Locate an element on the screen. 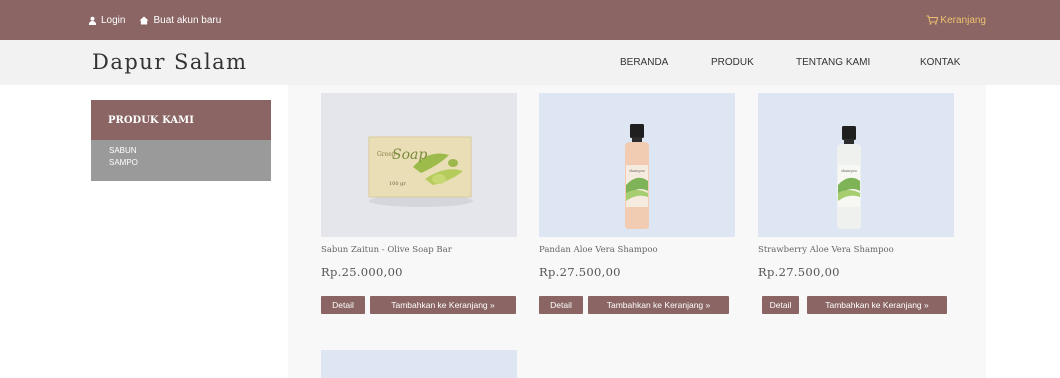  nav-kontak: KONTAK is located at coordinates (940, 62).